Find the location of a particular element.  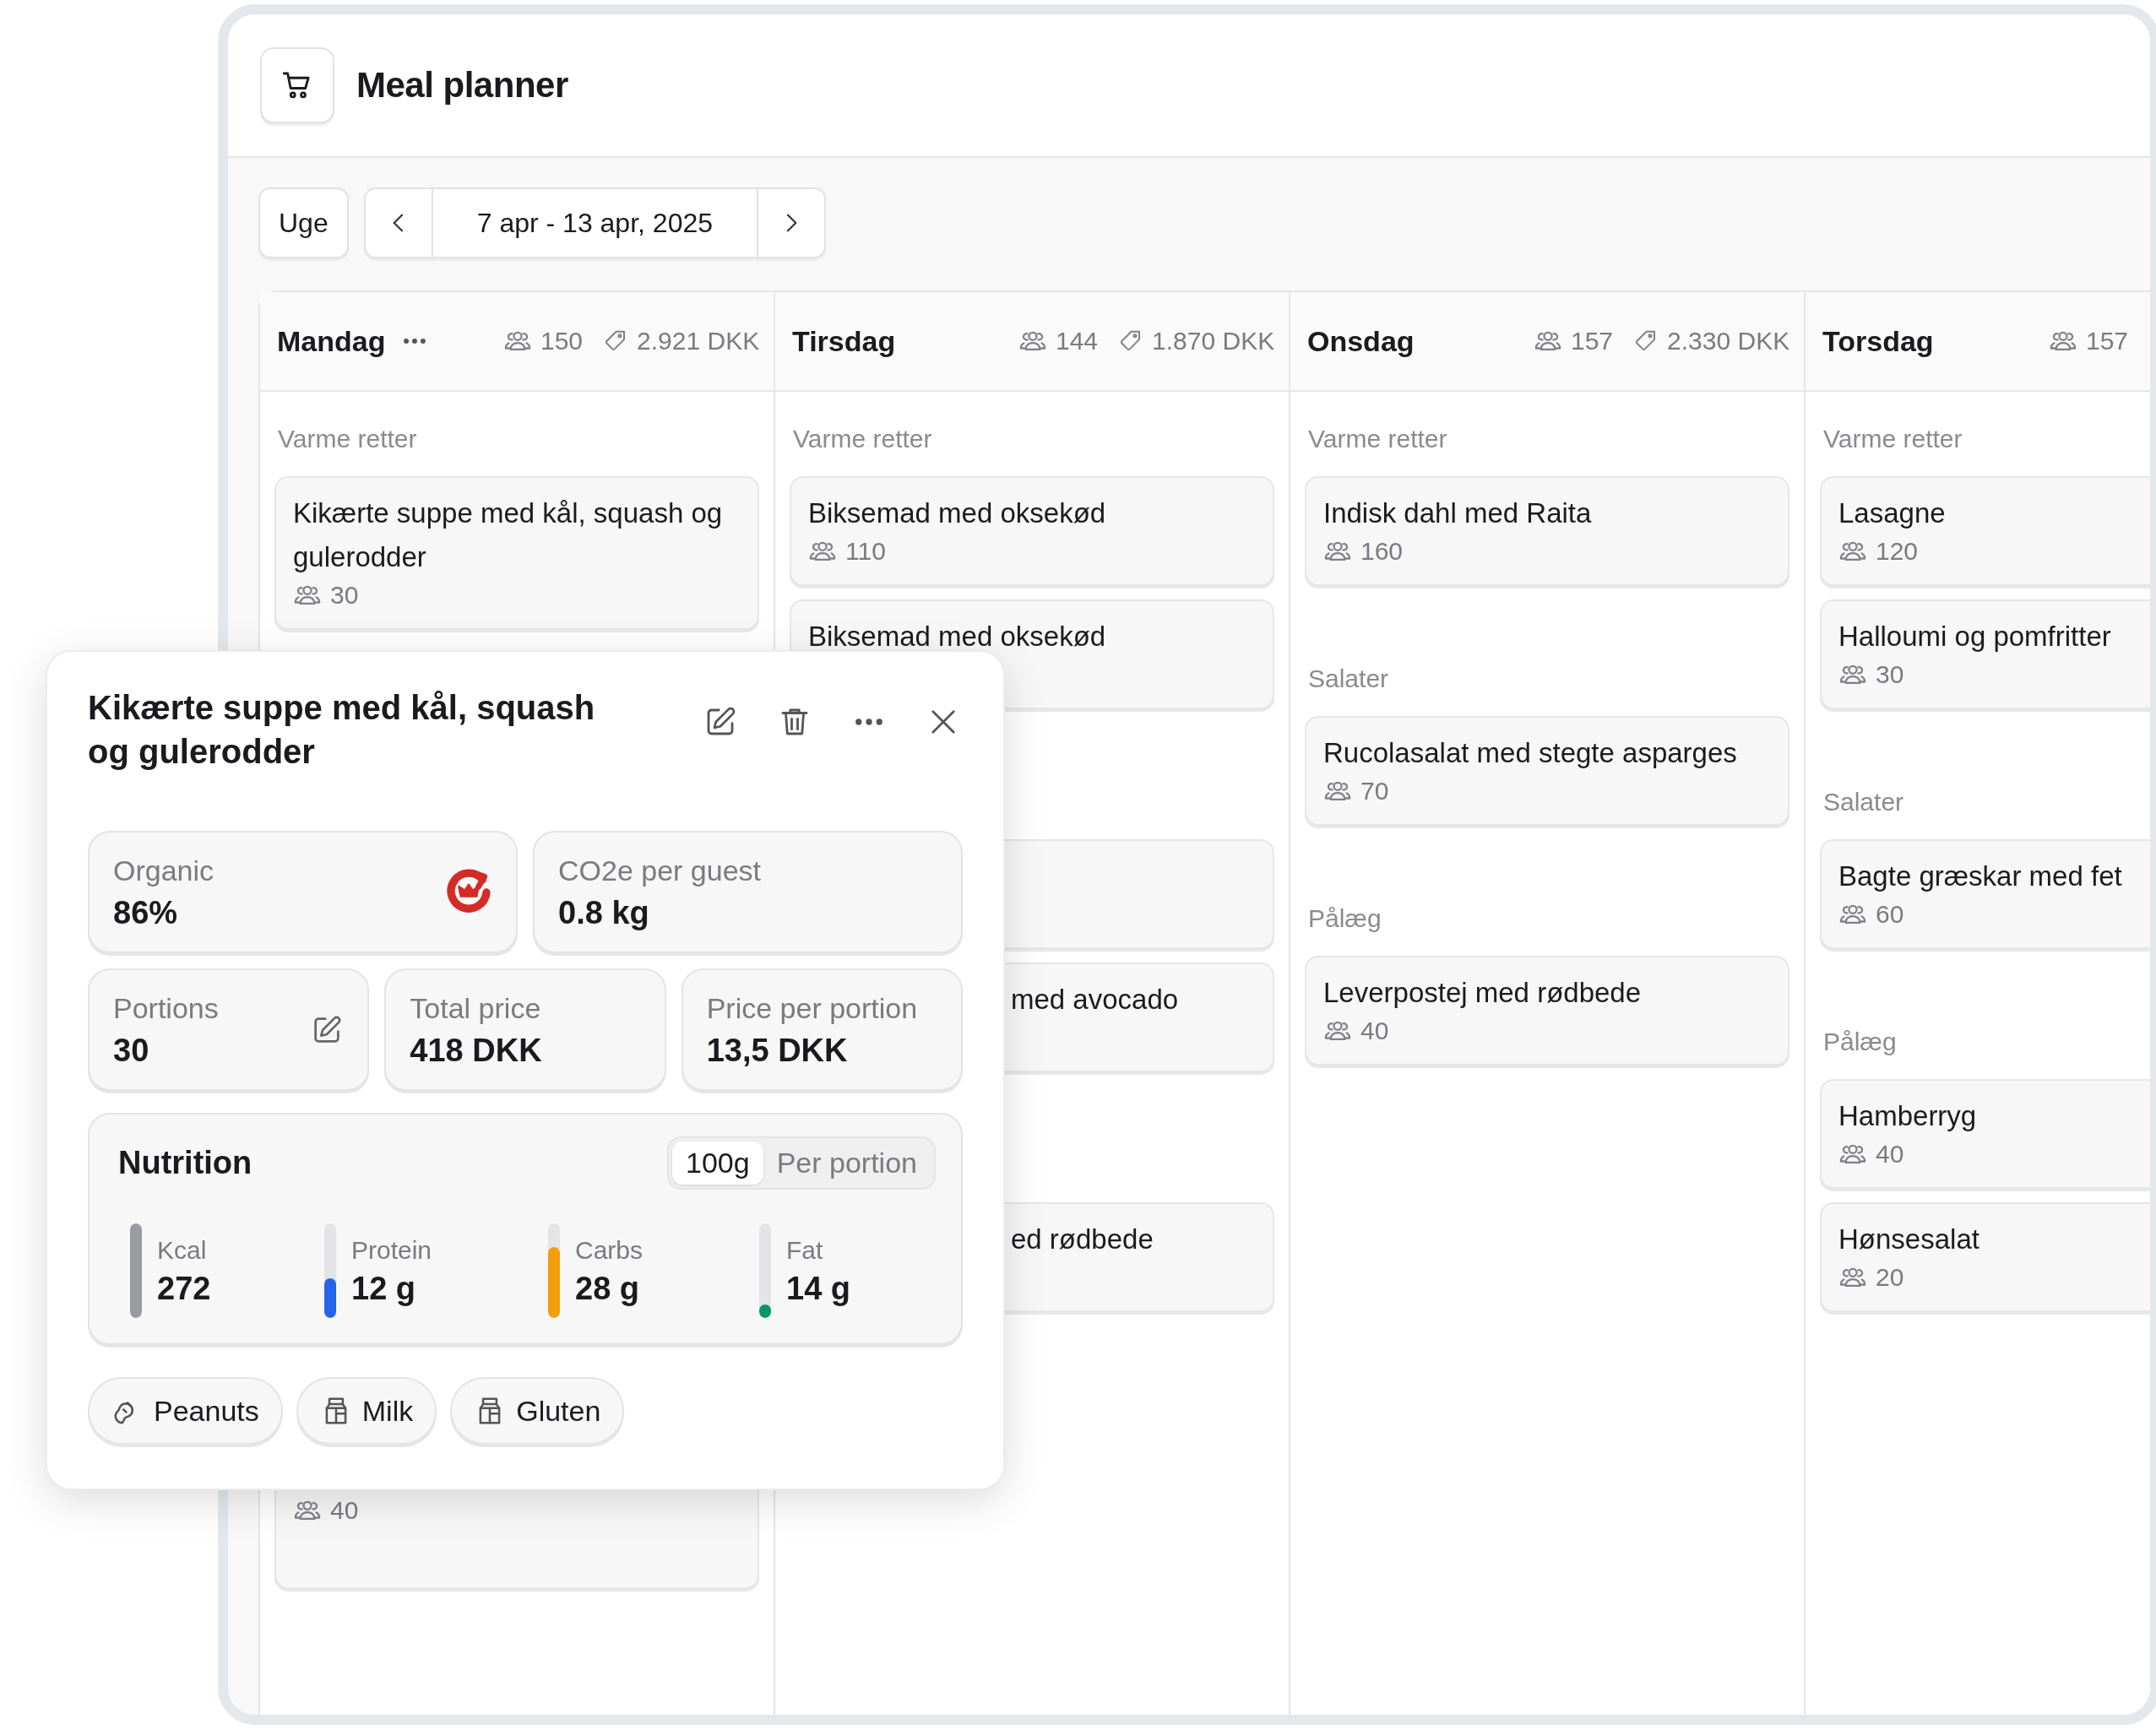

day-name: Torsdag is located at coordinates (1878, 341).